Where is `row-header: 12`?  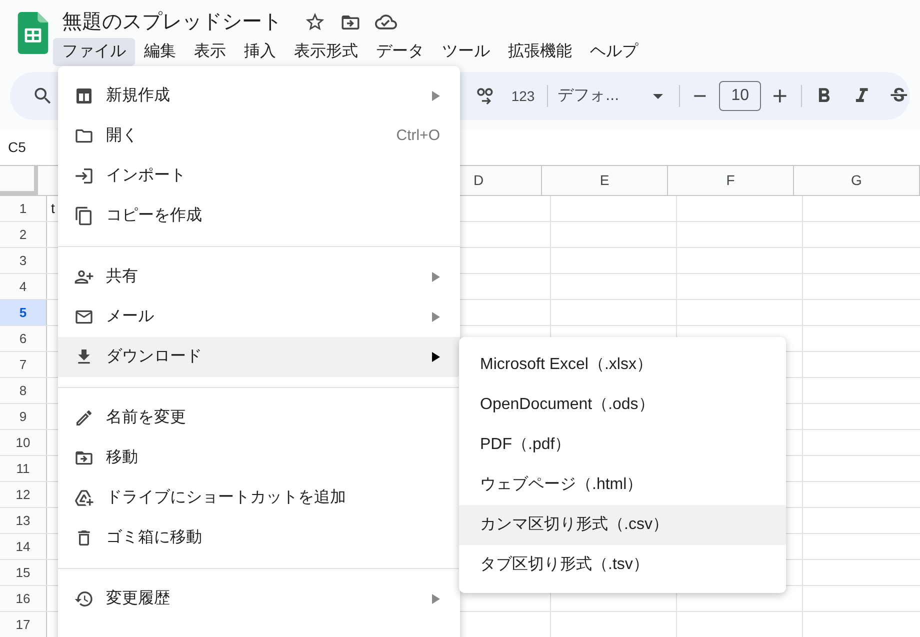
row-header: 12 is located at coordinates (23, 494).